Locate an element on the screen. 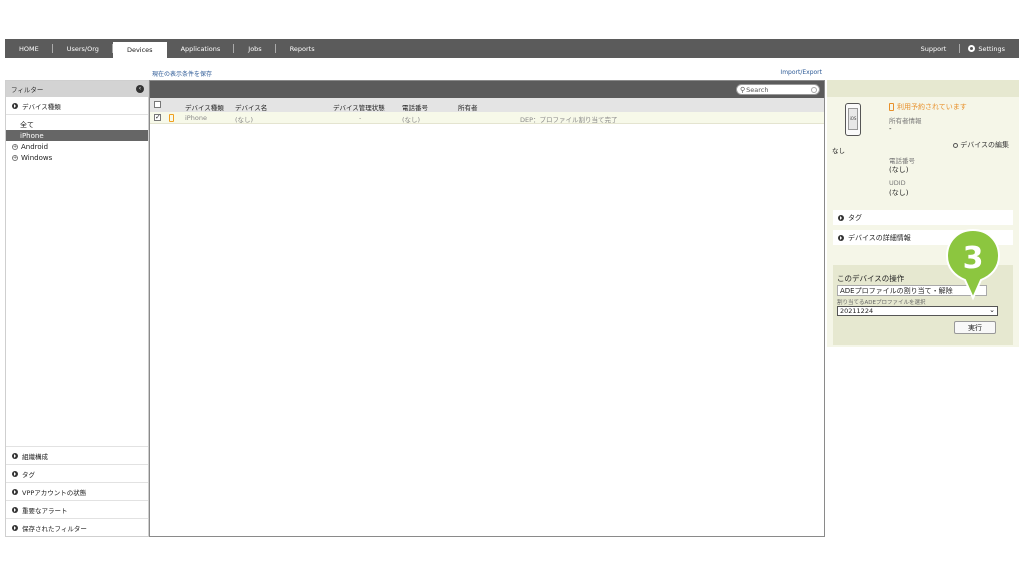 This screenshot has width=1024, height=577. detail-header is located at coordinates (923, 88).